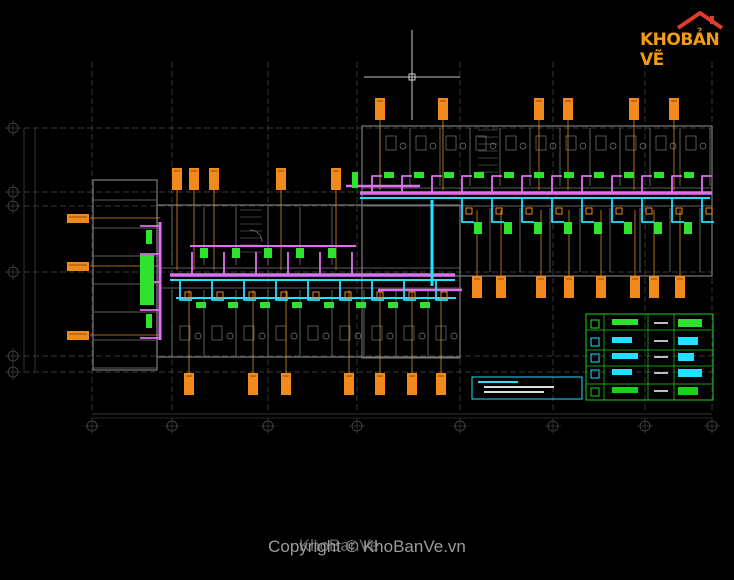  I want to click on watermark-text: Copyright © KhoBanVe.vn, so click(367, 546).